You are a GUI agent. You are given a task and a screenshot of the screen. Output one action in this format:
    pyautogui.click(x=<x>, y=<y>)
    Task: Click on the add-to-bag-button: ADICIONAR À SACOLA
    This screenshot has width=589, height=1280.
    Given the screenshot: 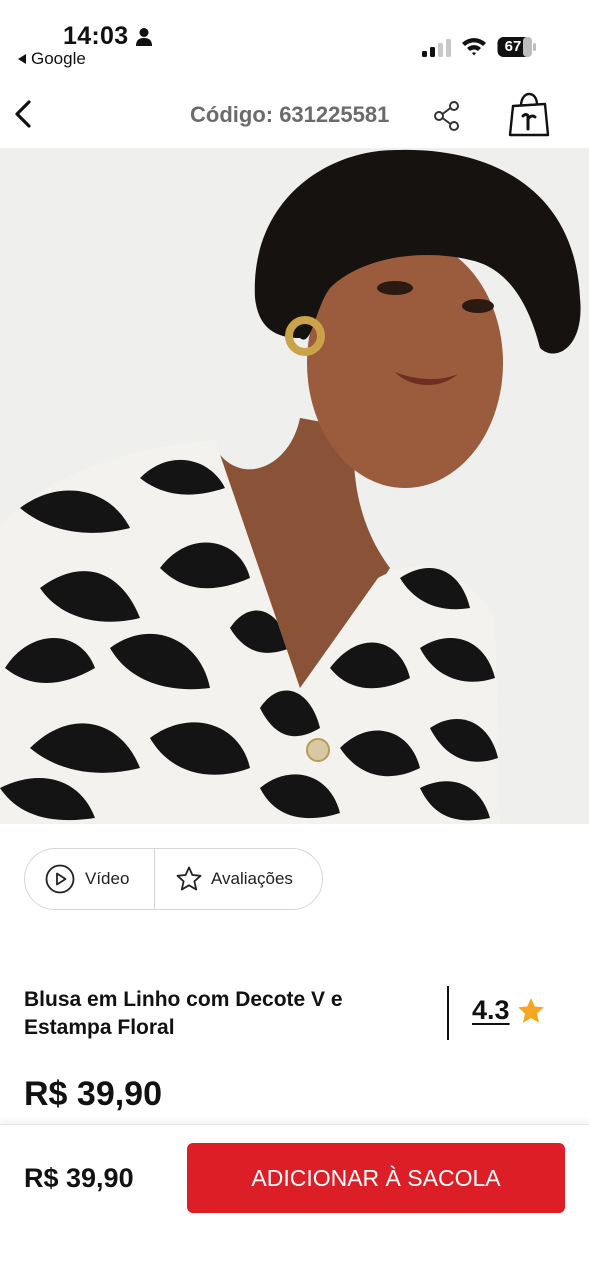 What is the action you would take?
    pyautogui.click(x=376, y=1178)
    